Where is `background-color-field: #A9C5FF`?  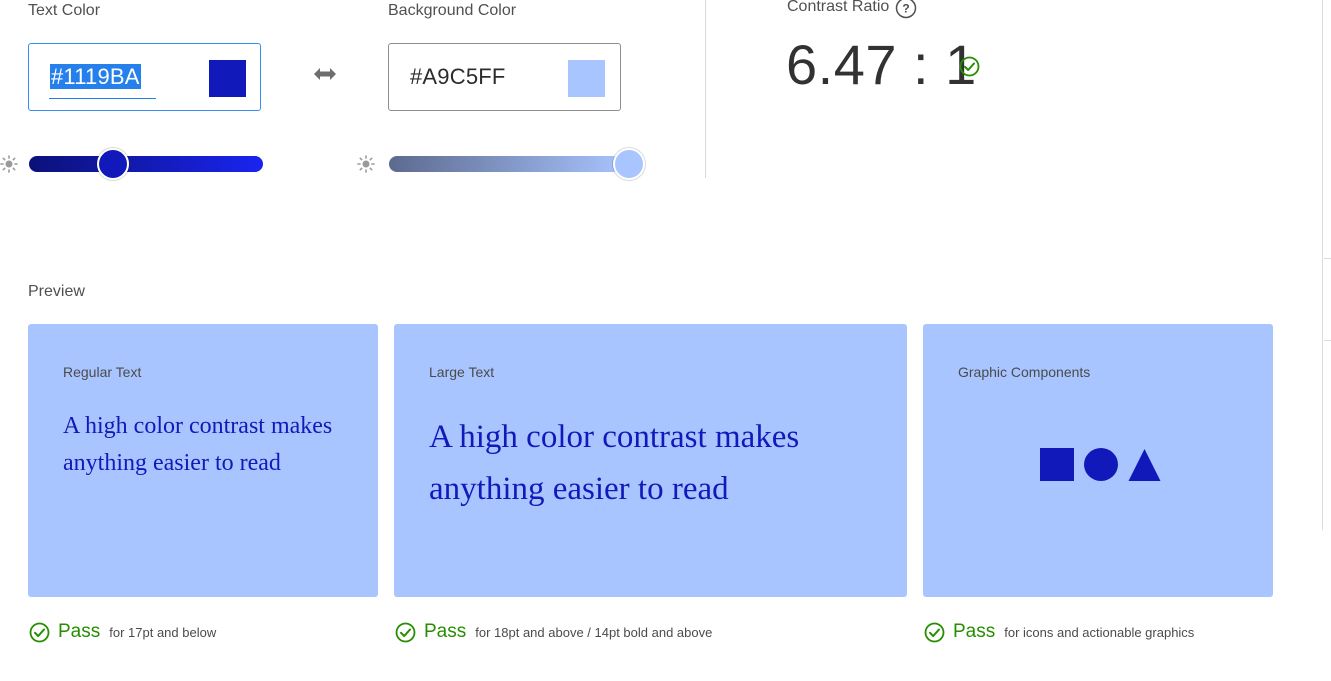 background-color-field: #A9C5FF is located at coordinates (504, 77).